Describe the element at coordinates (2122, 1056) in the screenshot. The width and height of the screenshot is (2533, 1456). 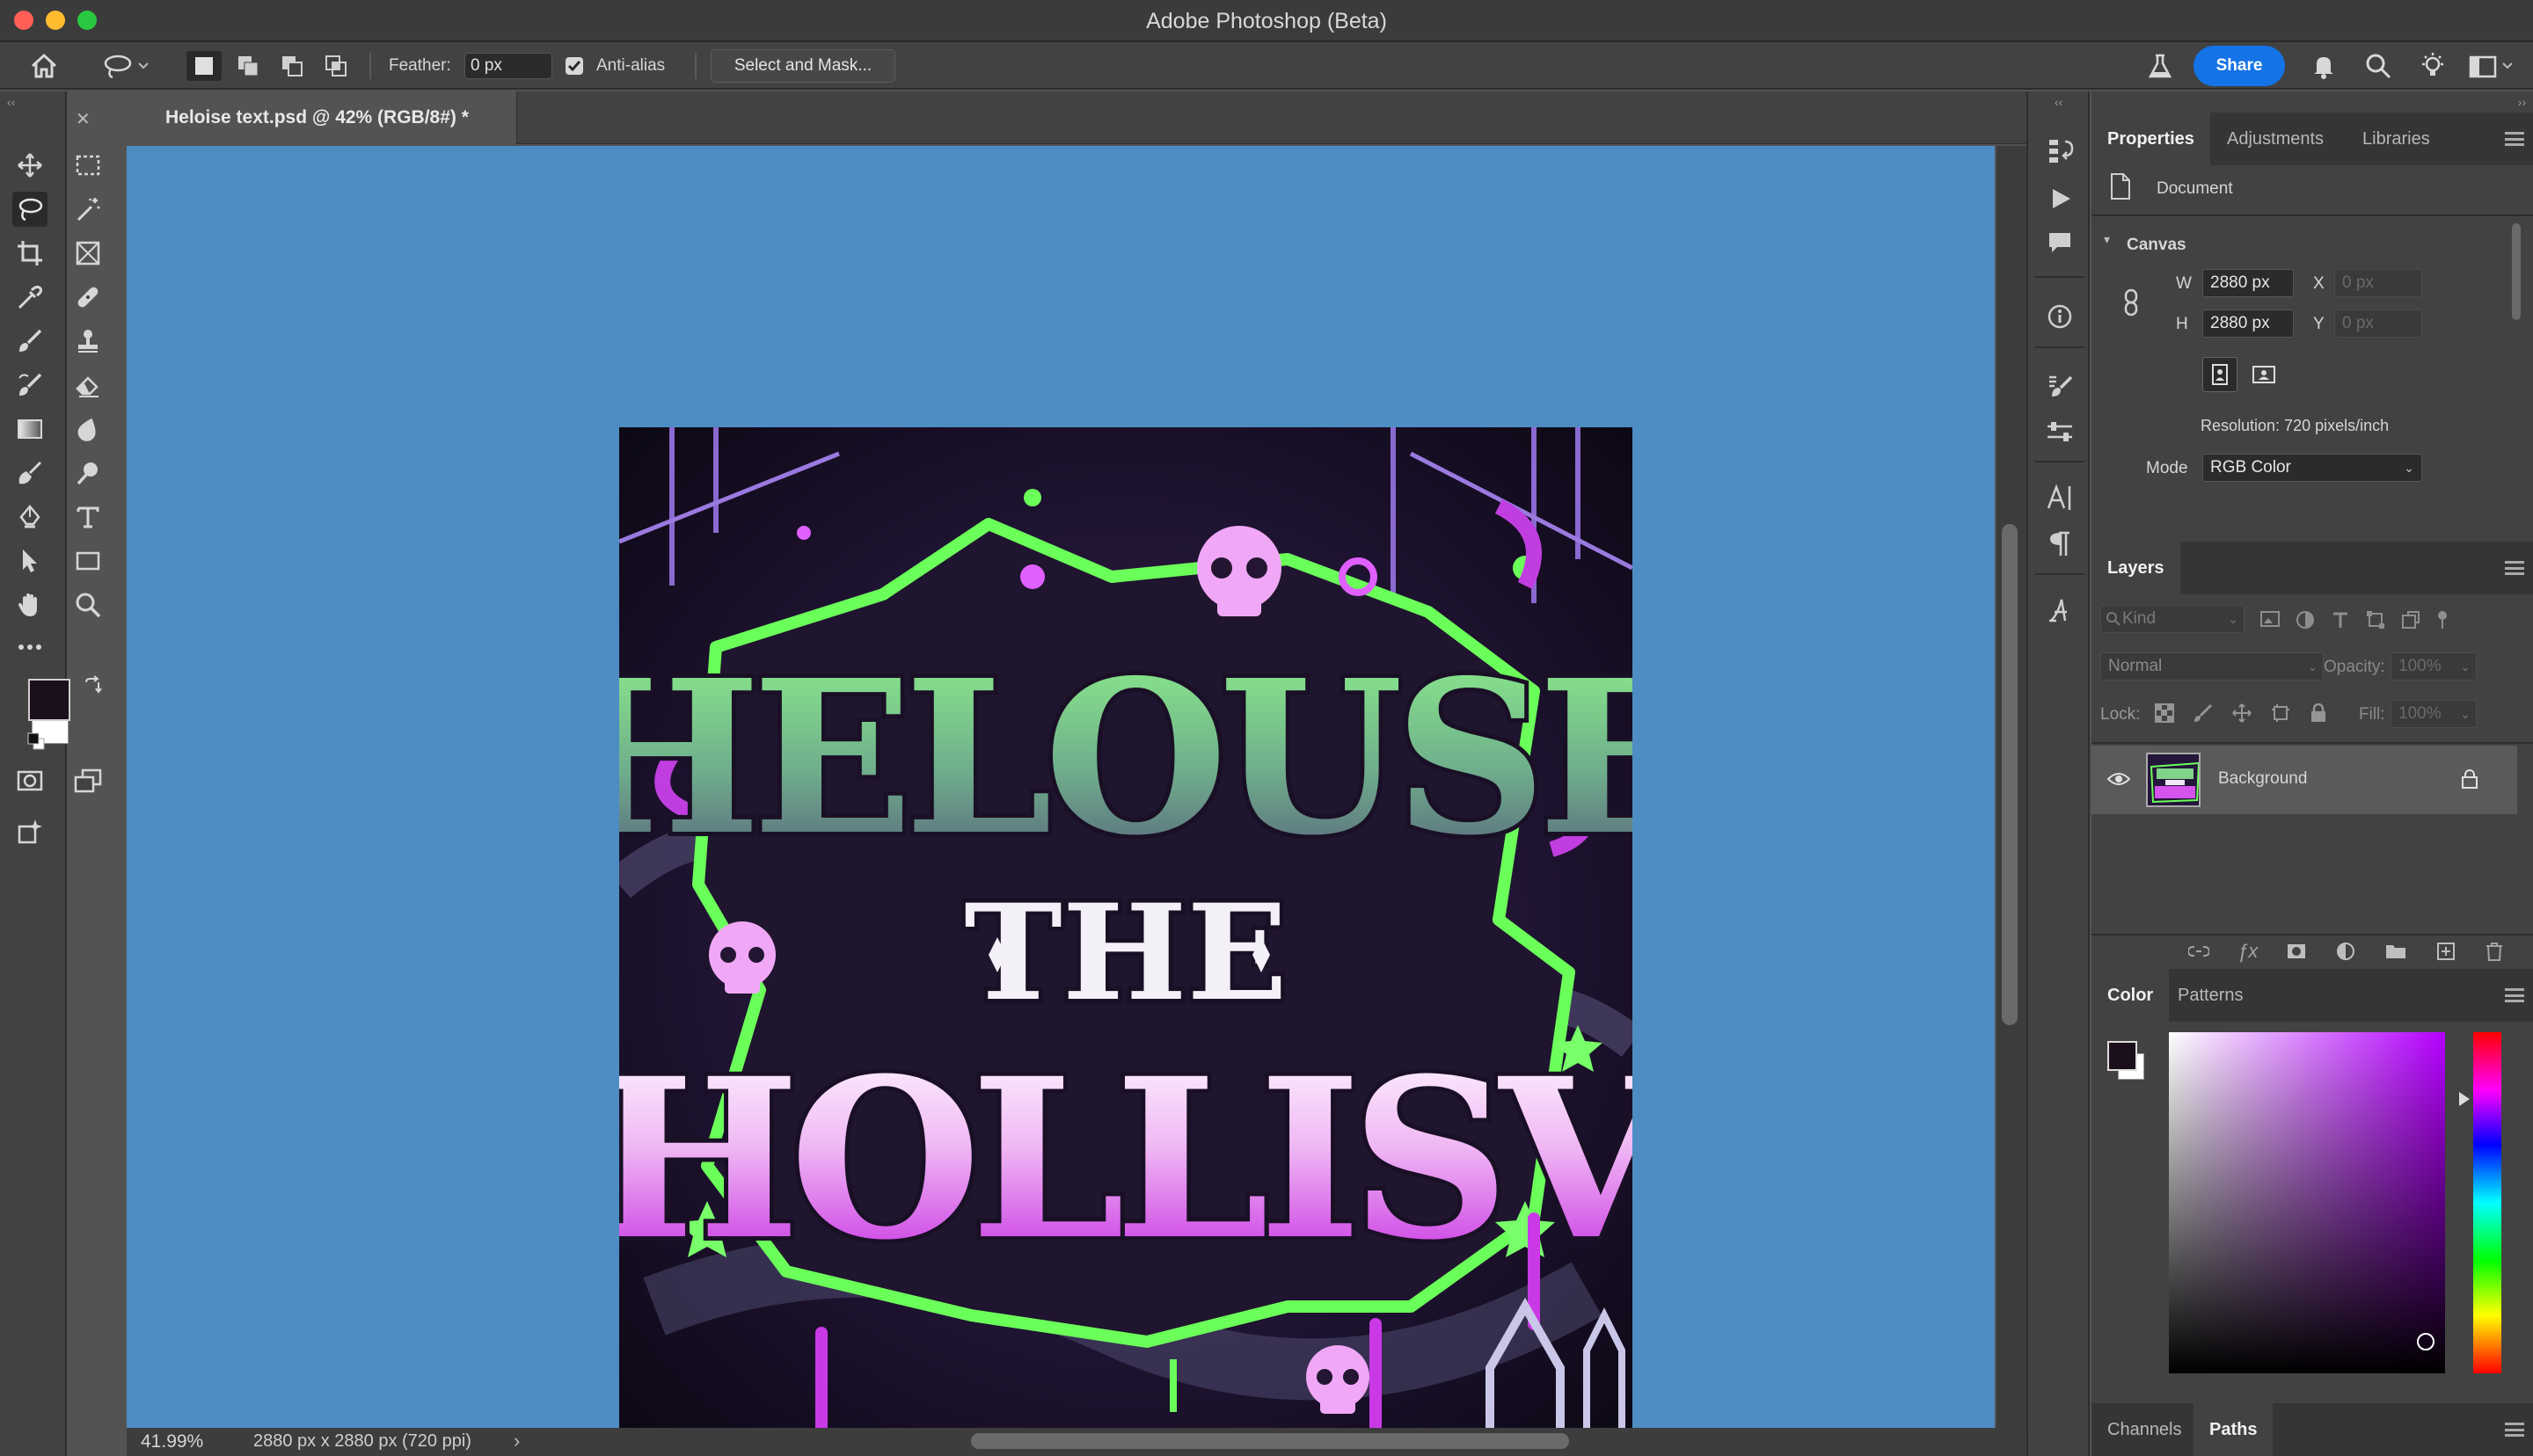
I see `color-panel-fg-swatch` at that location.